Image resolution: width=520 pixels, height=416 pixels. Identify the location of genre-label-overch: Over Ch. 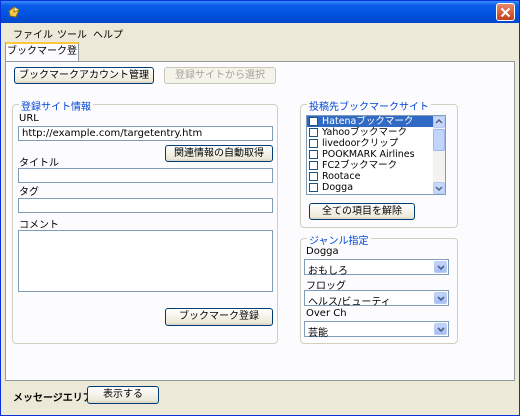
(326, 313).